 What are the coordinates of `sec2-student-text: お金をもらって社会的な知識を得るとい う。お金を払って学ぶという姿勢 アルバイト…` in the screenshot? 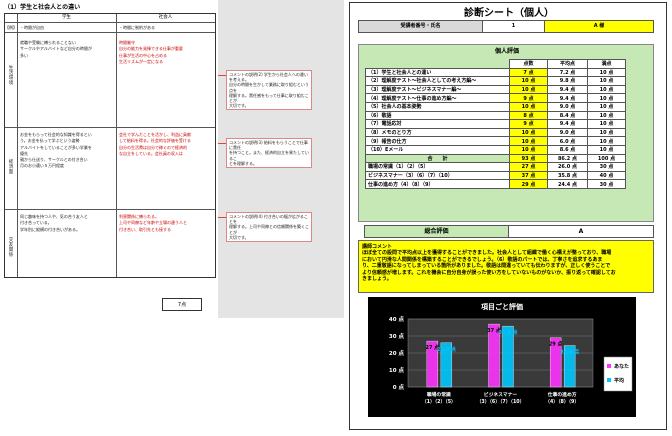 It's located at (56, 150).